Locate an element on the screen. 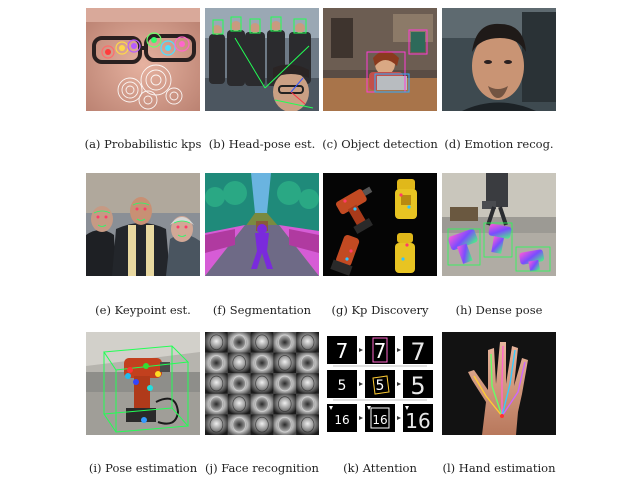  attention-digit-2b: 5 is located at coordinates (380, 386).